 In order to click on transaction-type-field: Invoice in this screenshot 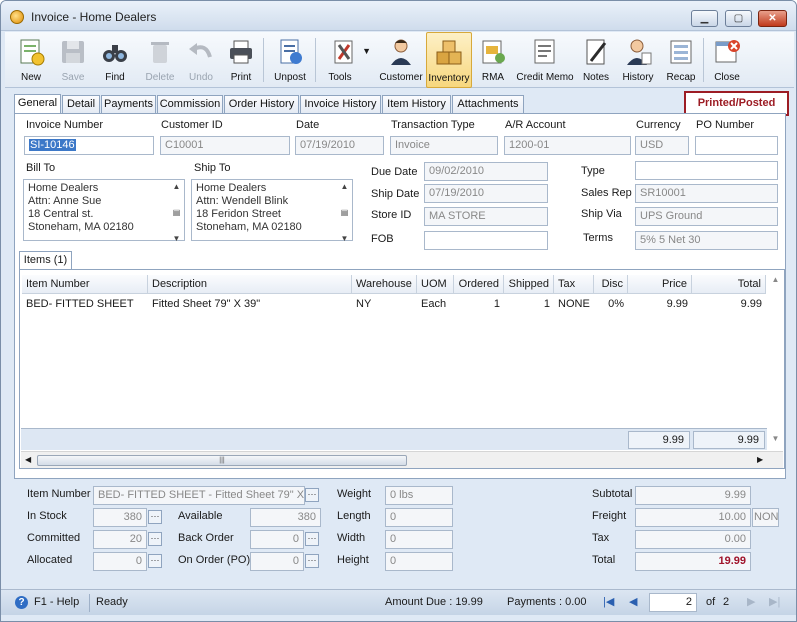, I will do `click(444, 145)`.